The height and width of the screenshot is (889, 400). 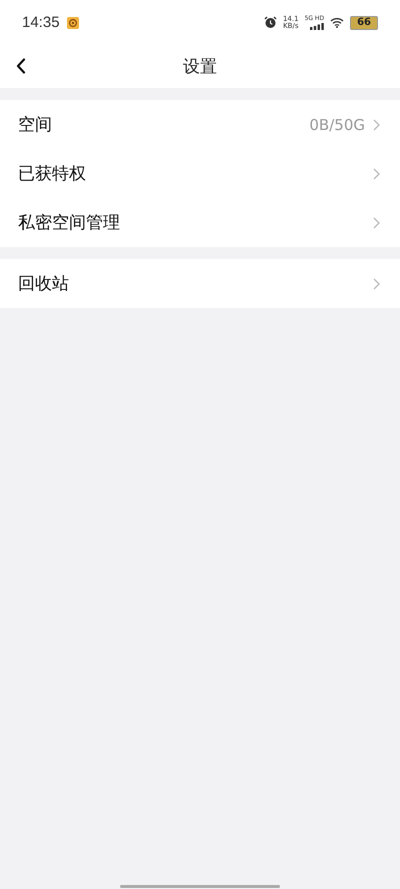 What do you see at coordinates (364, 23) in the screenshot?
I see `battery-indicator: 66` at bounding box center [364, 23].